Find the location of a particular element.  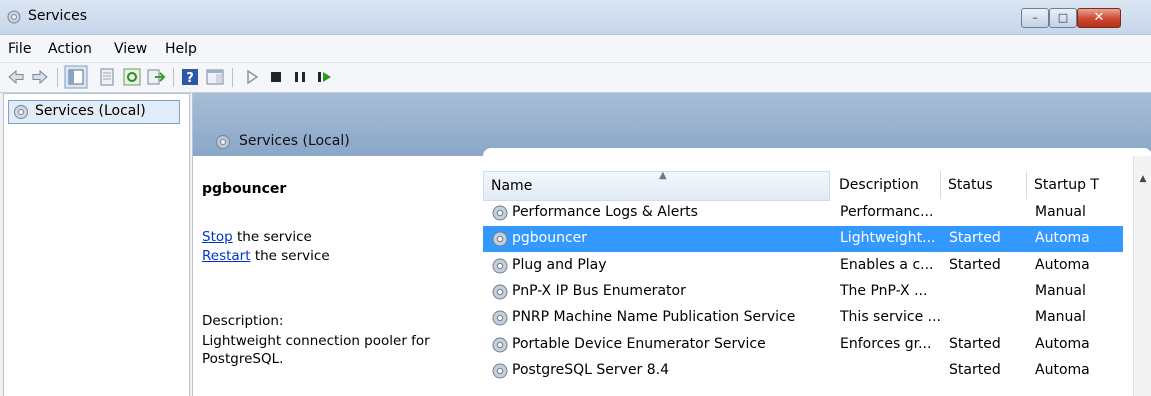

window-title: Services is located at coordinates (58, 16).